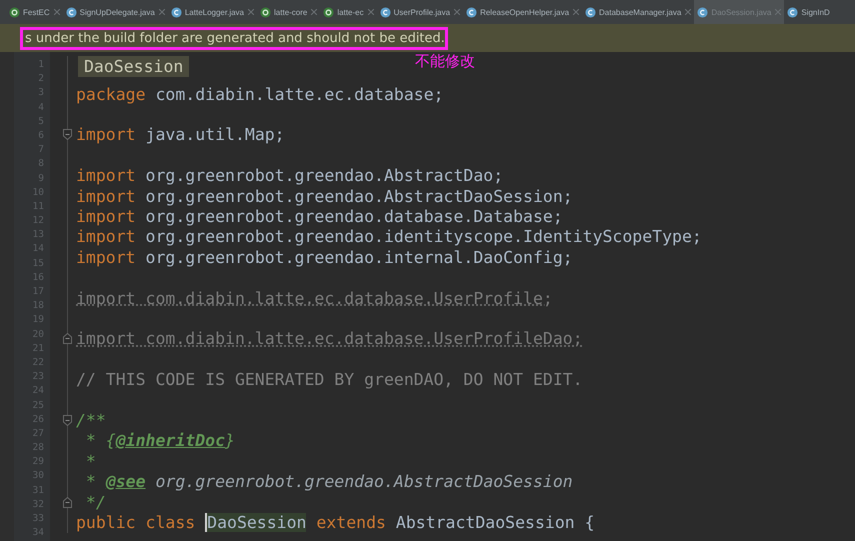  I want to click on code-line: package com.diabin.latte.ec.database;, so click(259, 94).